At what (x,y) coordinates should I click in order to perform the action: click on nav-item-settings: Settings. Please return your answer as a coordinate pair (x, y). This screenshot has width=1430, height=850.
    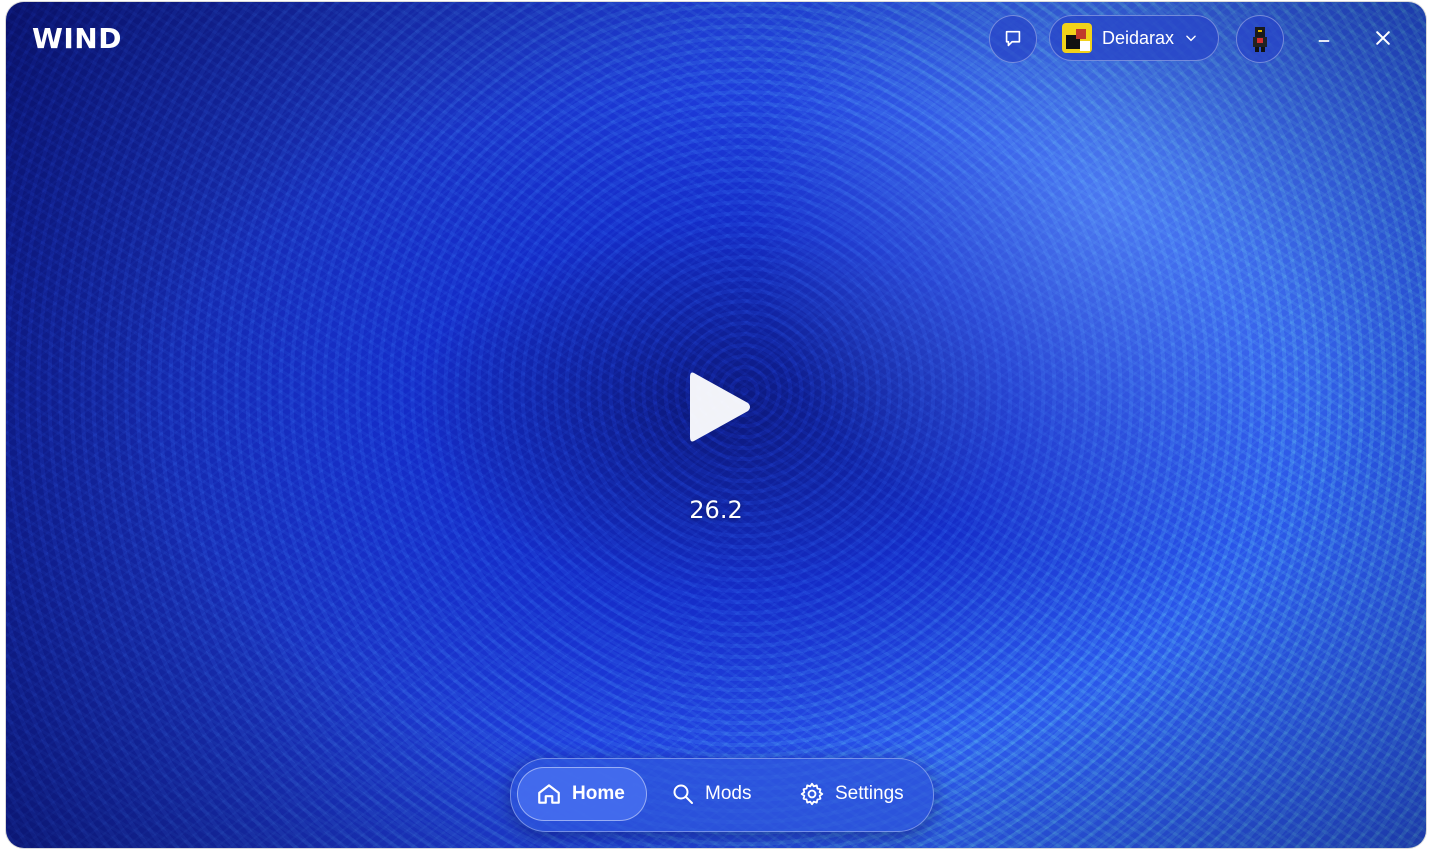
    Looking at the image, I should click on (856, 794).